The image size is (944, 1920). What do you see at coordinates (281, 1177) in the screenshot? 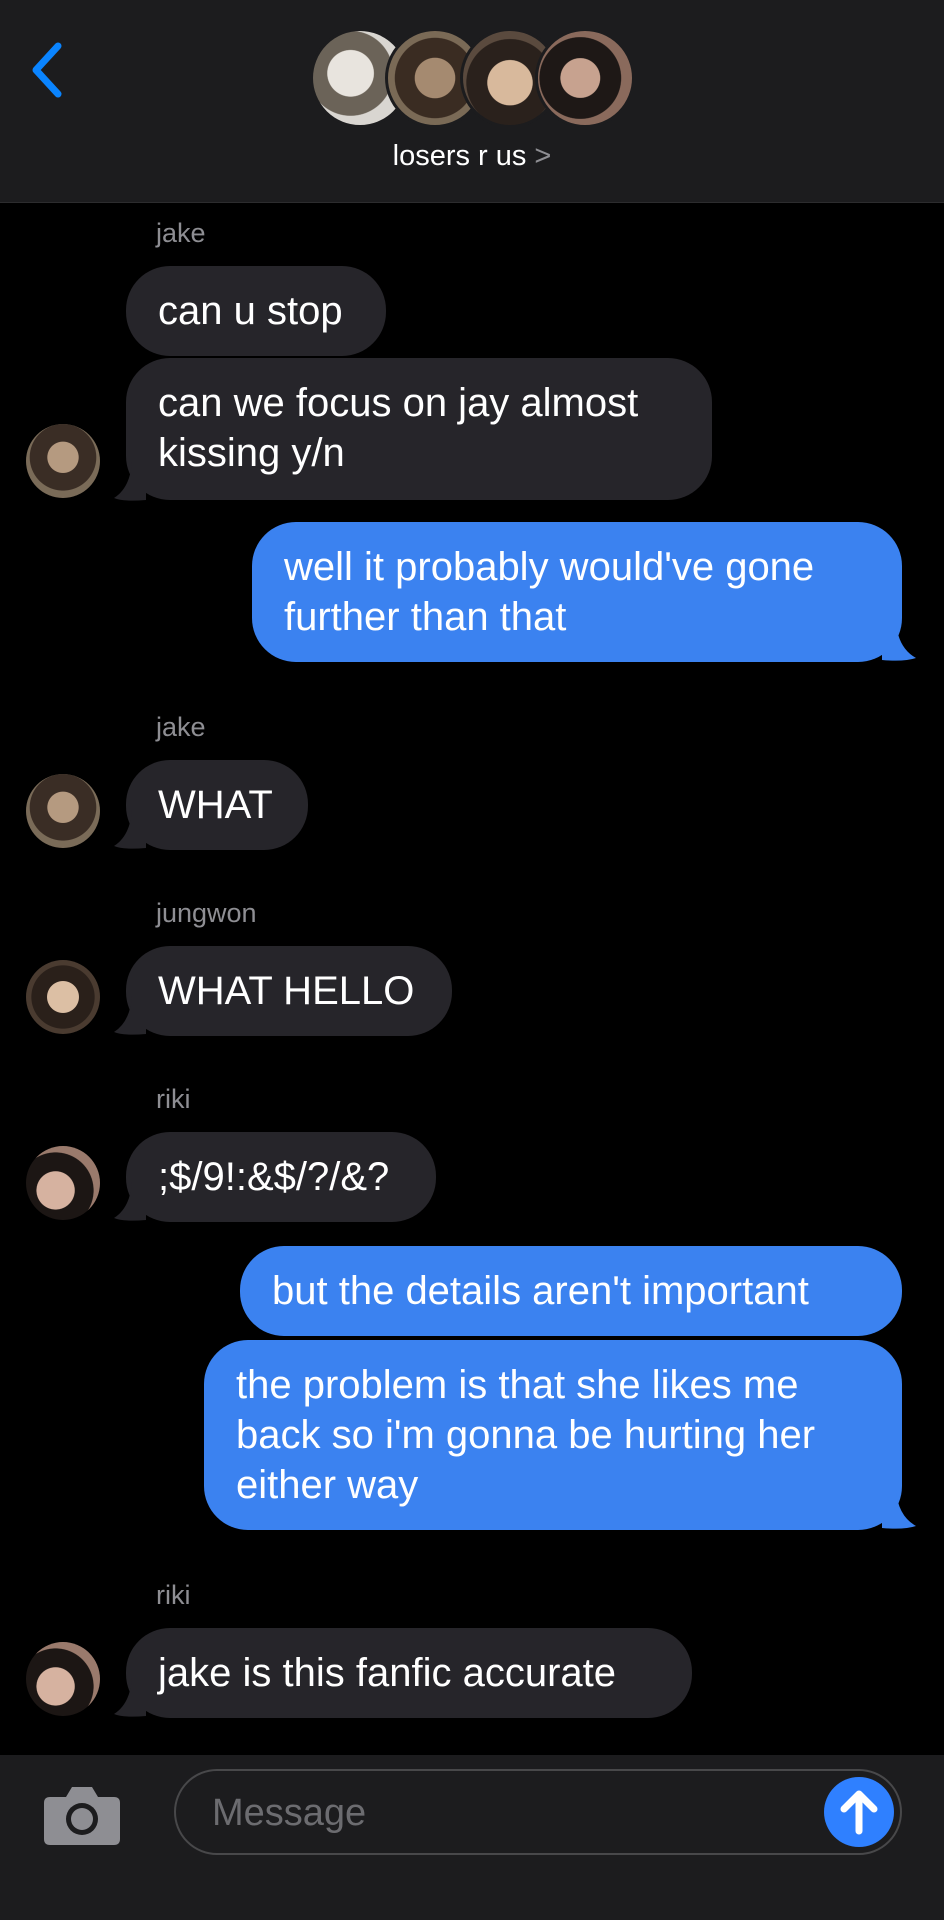
I see `message-bubble: ;$/9!:&$/?/&?` at bounding box center [281, 1177].